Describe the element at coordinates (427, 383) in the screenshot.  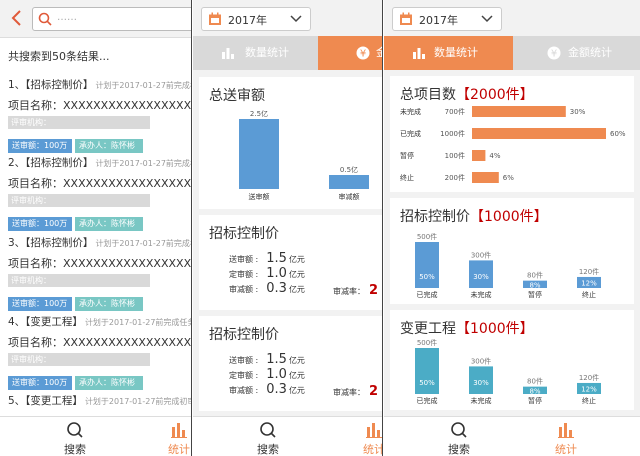
I see `col-bar-percent: 50%` at that location.